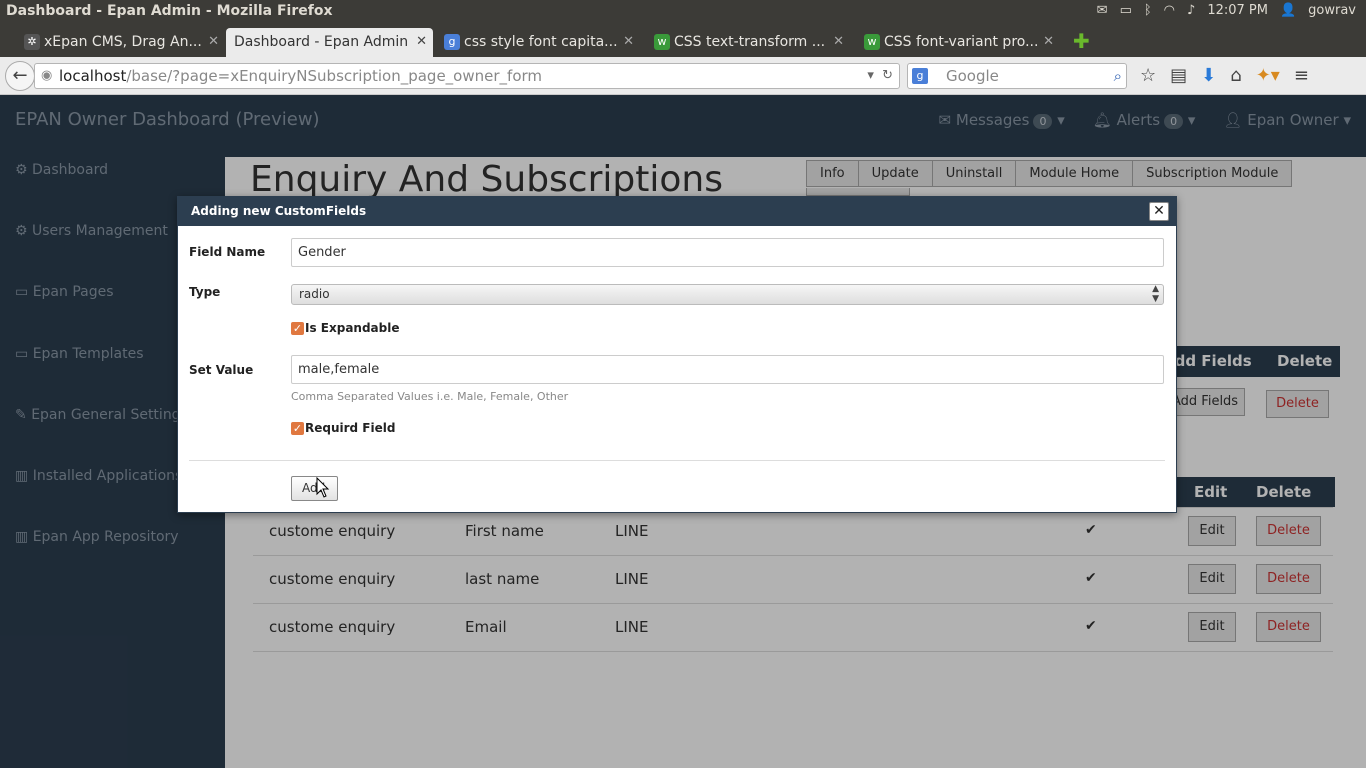  I want to click on toolbar-icons: ☆ ▤ ⬇ ⌂ ✦▾ ≡, so click(1224, 75).